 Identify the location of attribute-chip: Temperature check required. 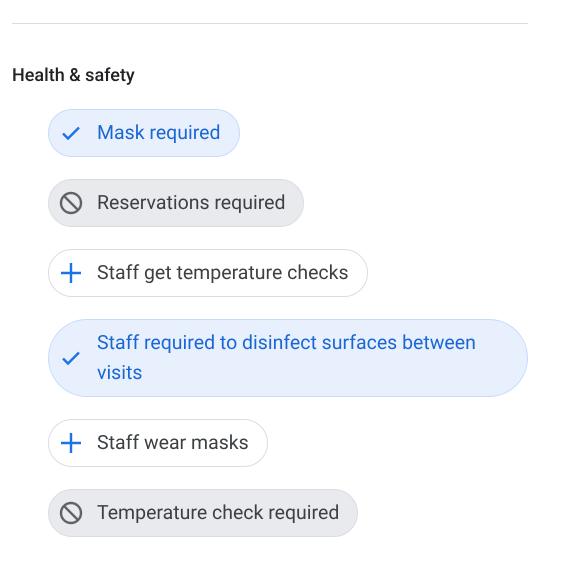
(203, 513).